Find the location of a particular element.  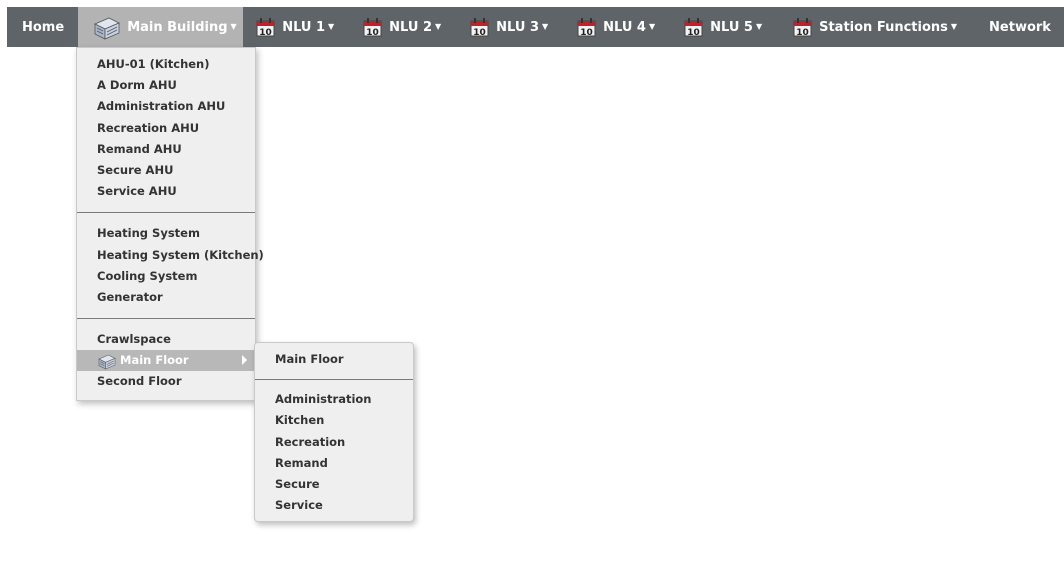

nav-station-functions-label: Station Functions is located at coordinates (883, 27).